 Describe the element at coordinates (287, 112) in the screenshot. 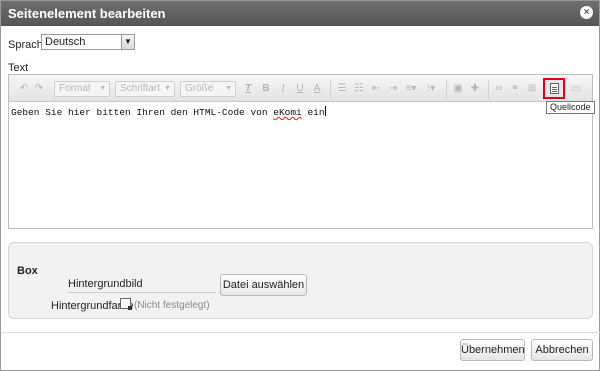

I see `misspelled-word: eKomi` at that location.